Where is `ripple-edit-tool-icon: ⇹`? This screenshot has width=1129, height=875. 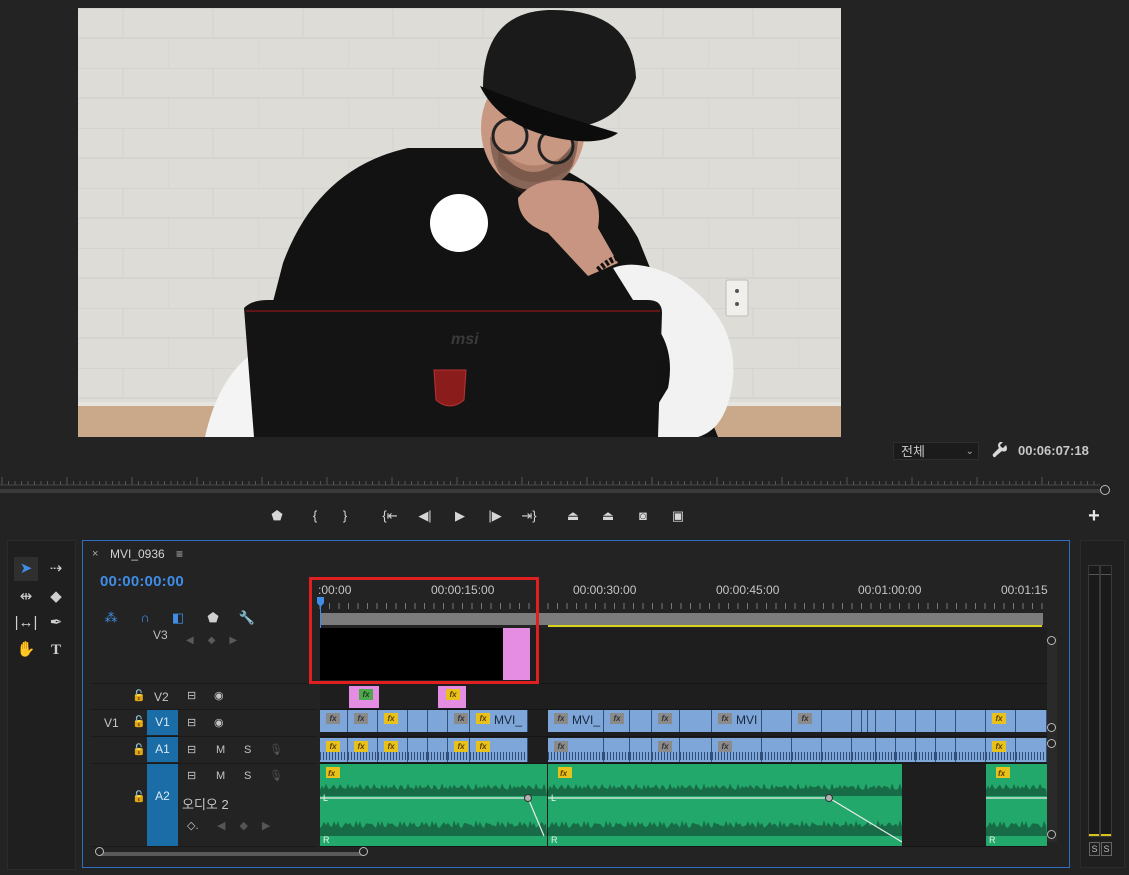
ripple-edit-tool-icon: ⇹ is located at coordinates (26, 597).